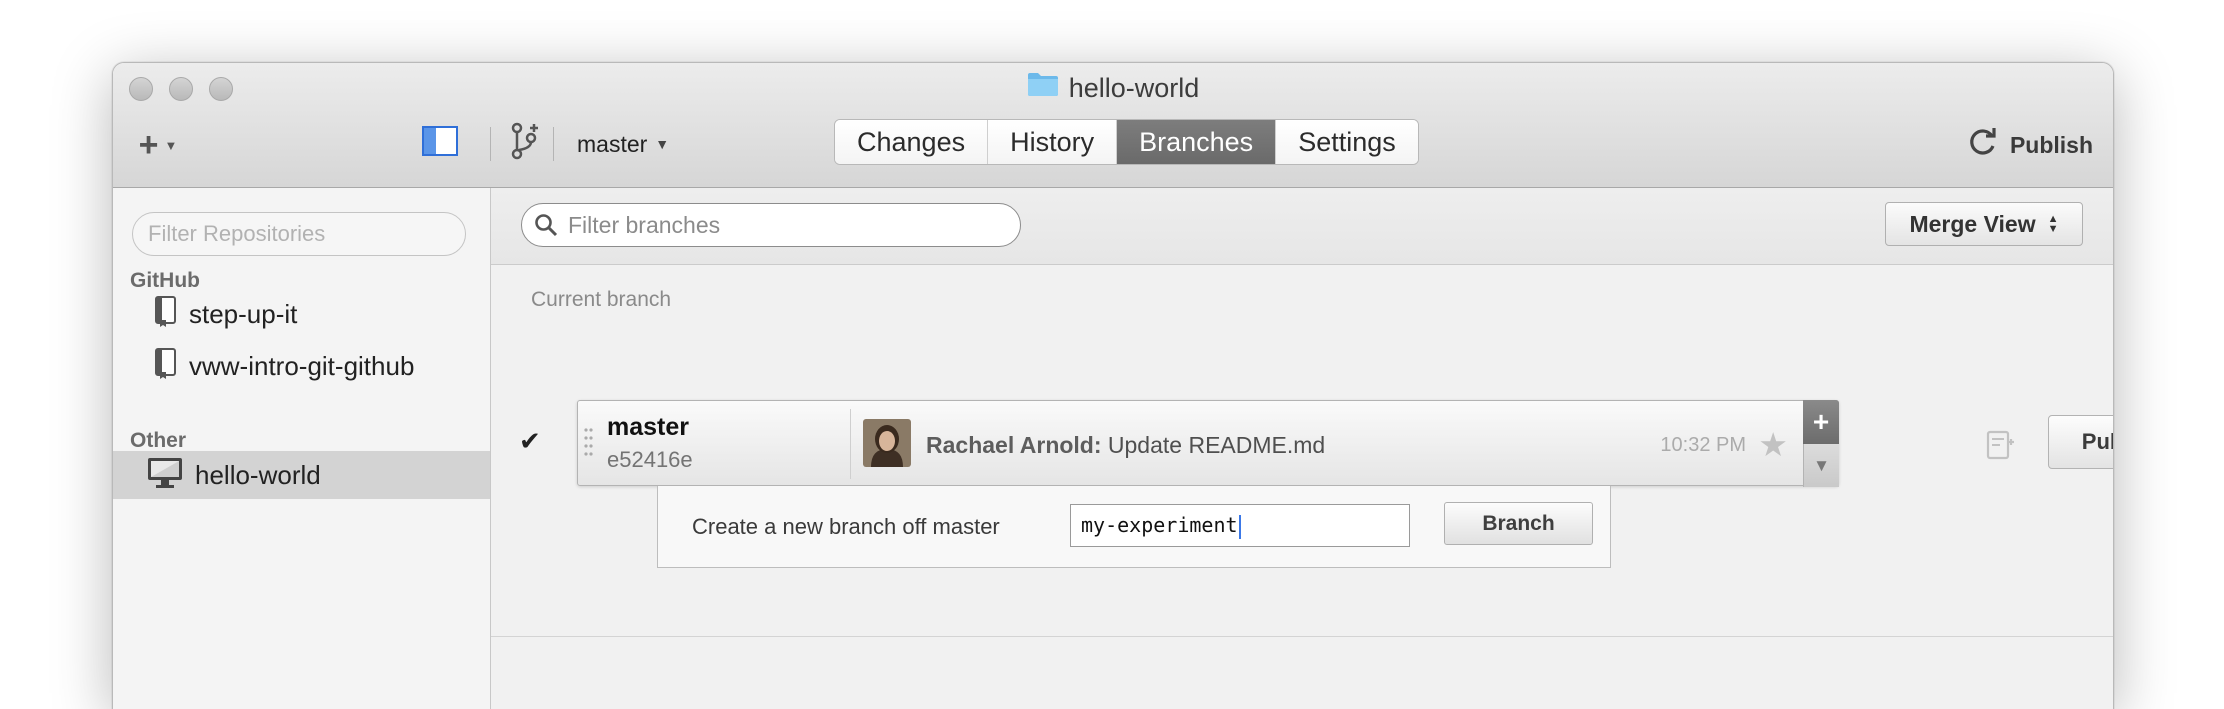  I want to click on filter-repositories-input: Filter Repositories, so click(299, 234).